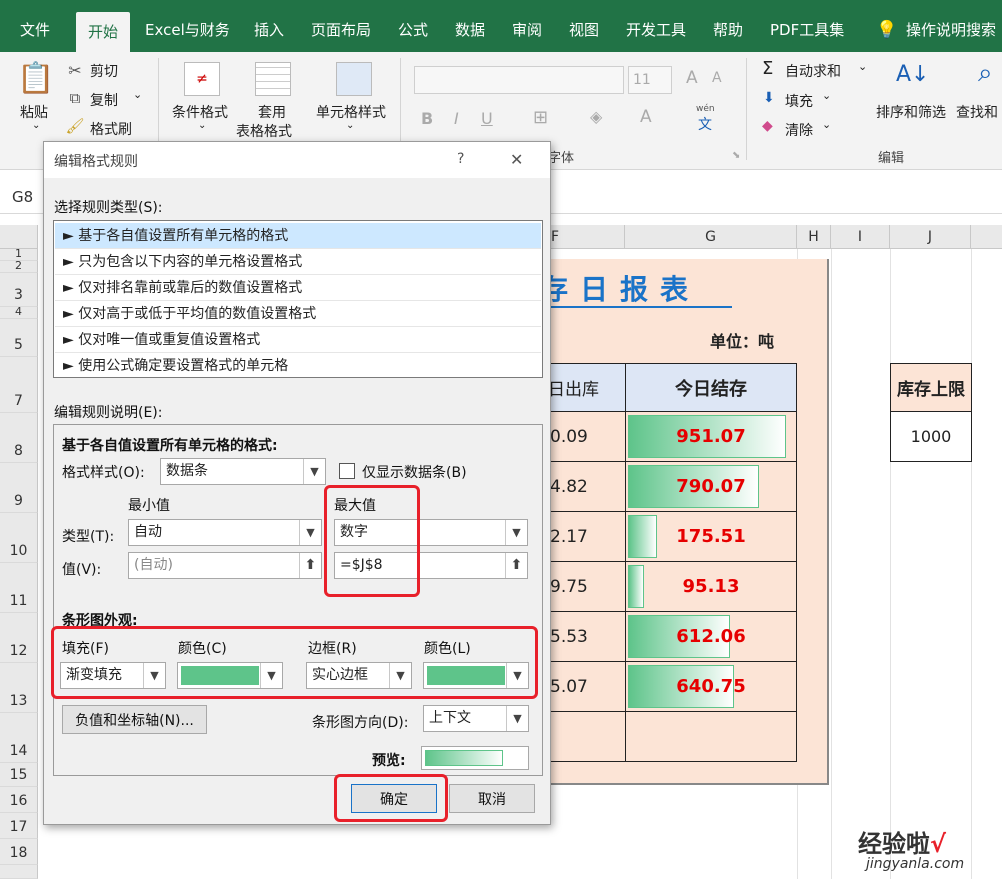  I want to click on rule-type-item: ► 只为包含以下内容的单元格设置格式, so click(298, 262).